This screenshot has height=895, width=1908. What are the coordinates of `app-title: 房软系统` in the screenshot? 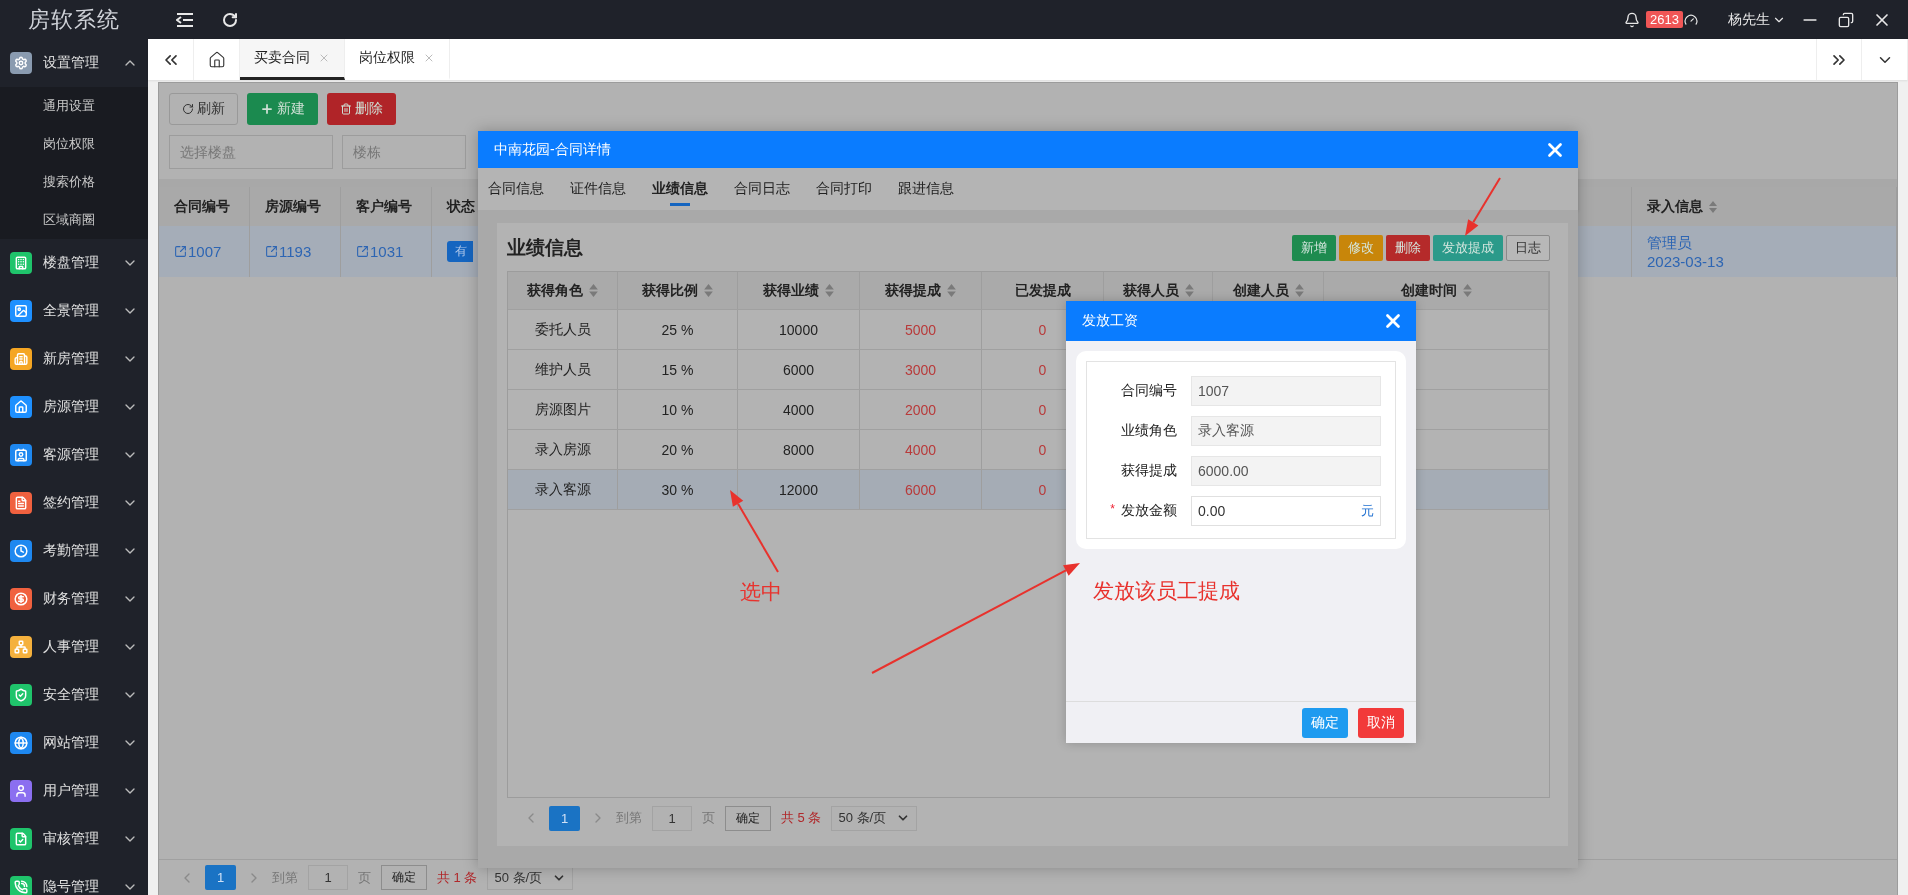 It's located at (74, 19).